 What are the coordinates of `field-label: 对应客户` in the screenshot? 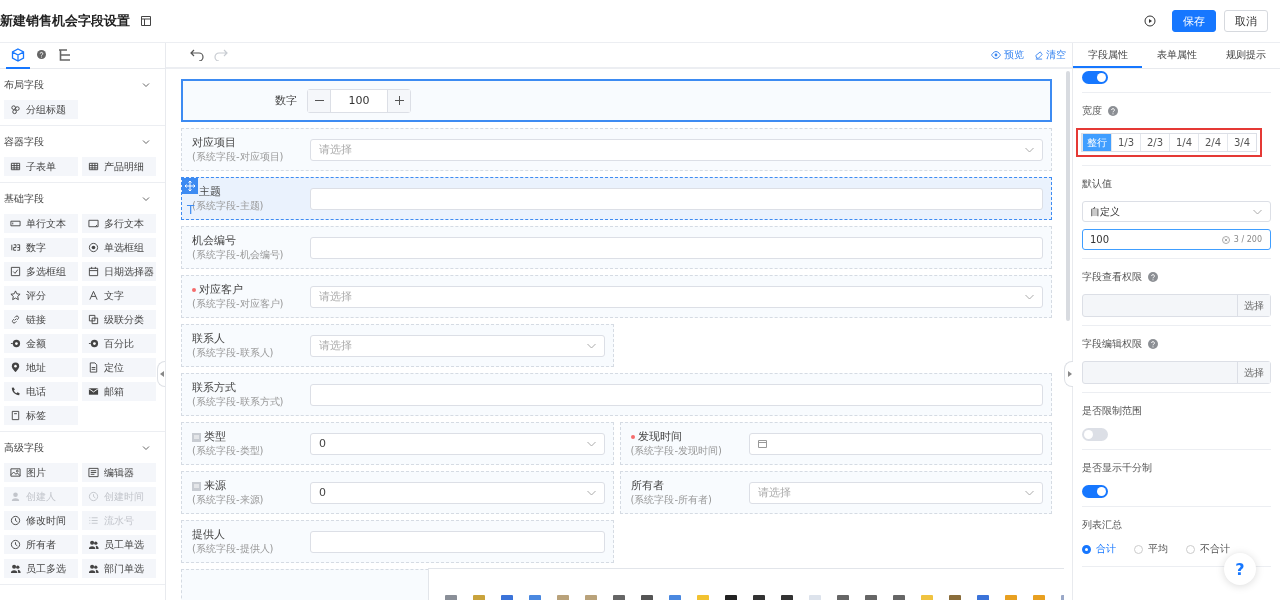 It's located at (221, 289).